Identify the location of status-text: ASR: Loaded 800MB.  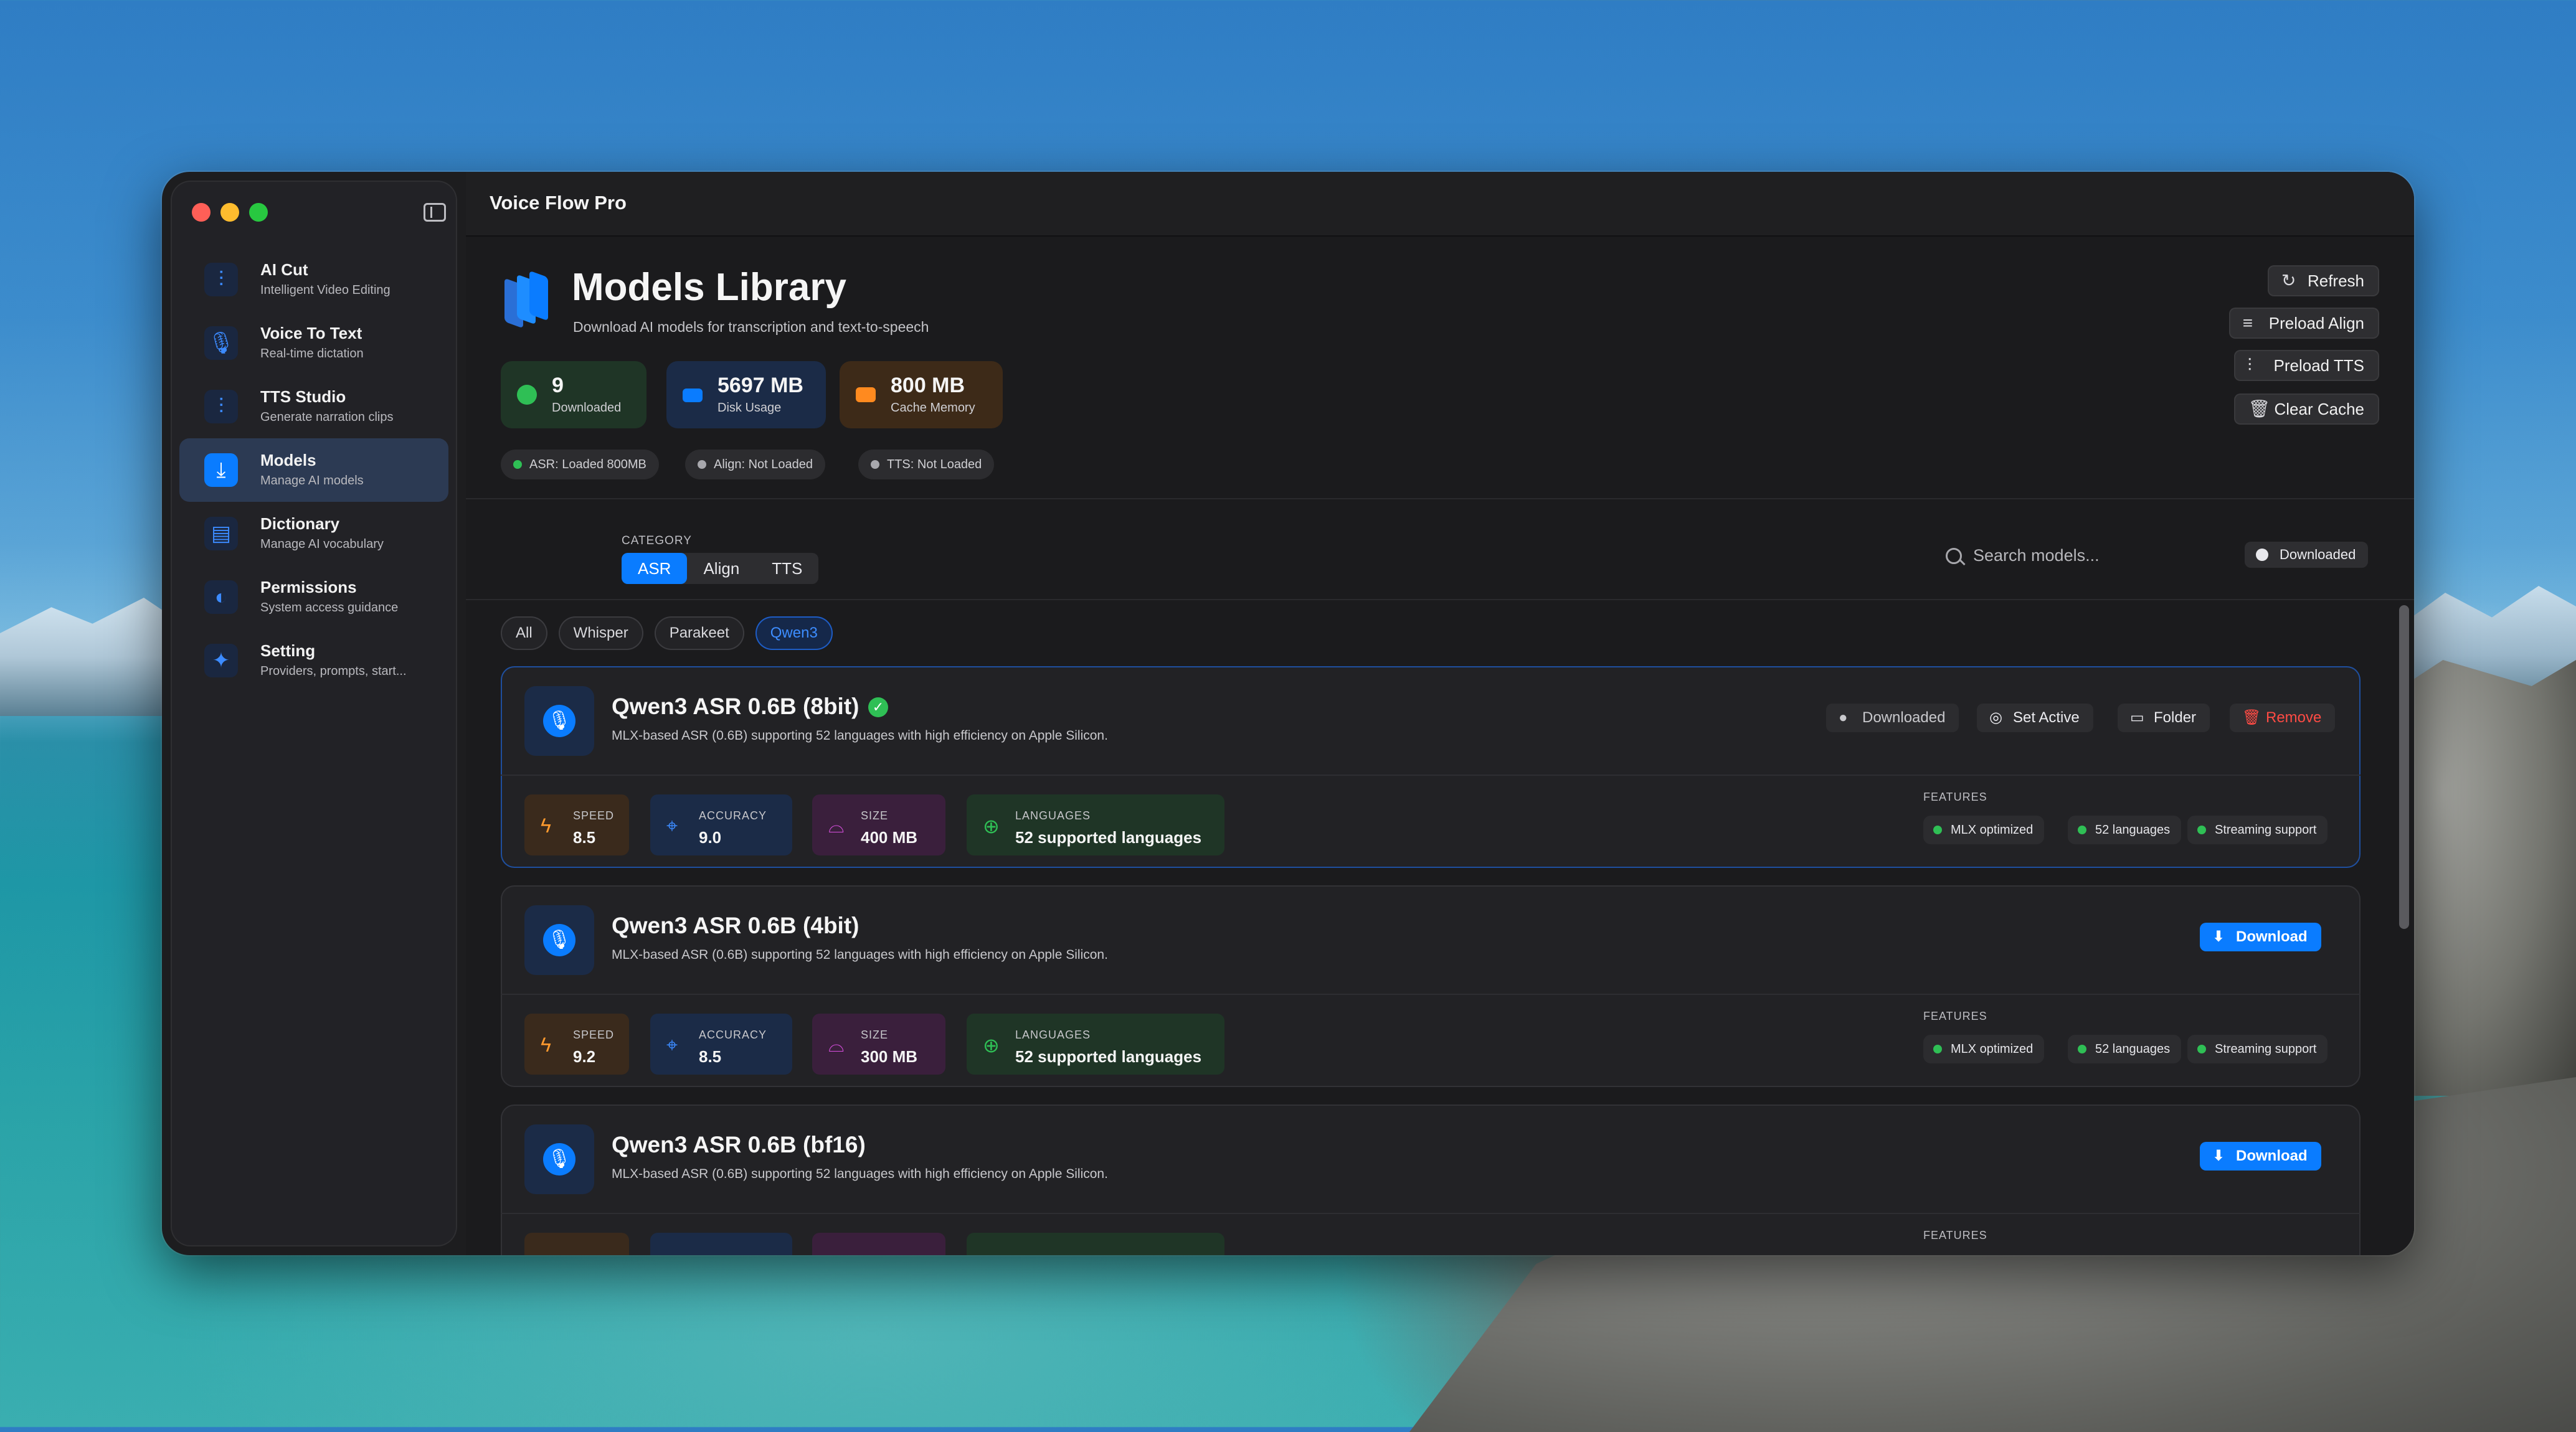
(587, 464).